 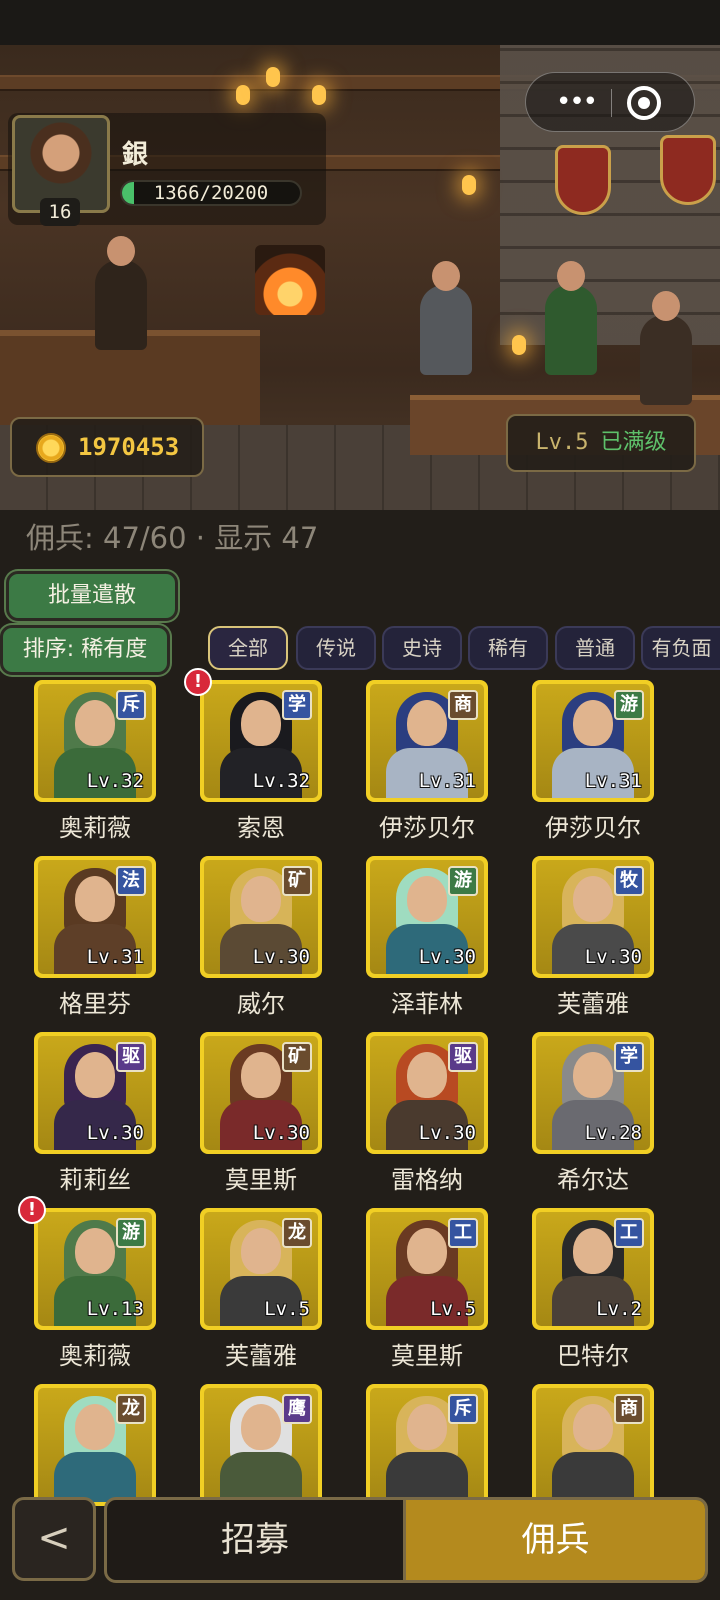 I want to click on hero-card: 矿 Lv.30 威尔, so click(x=261, y=937).